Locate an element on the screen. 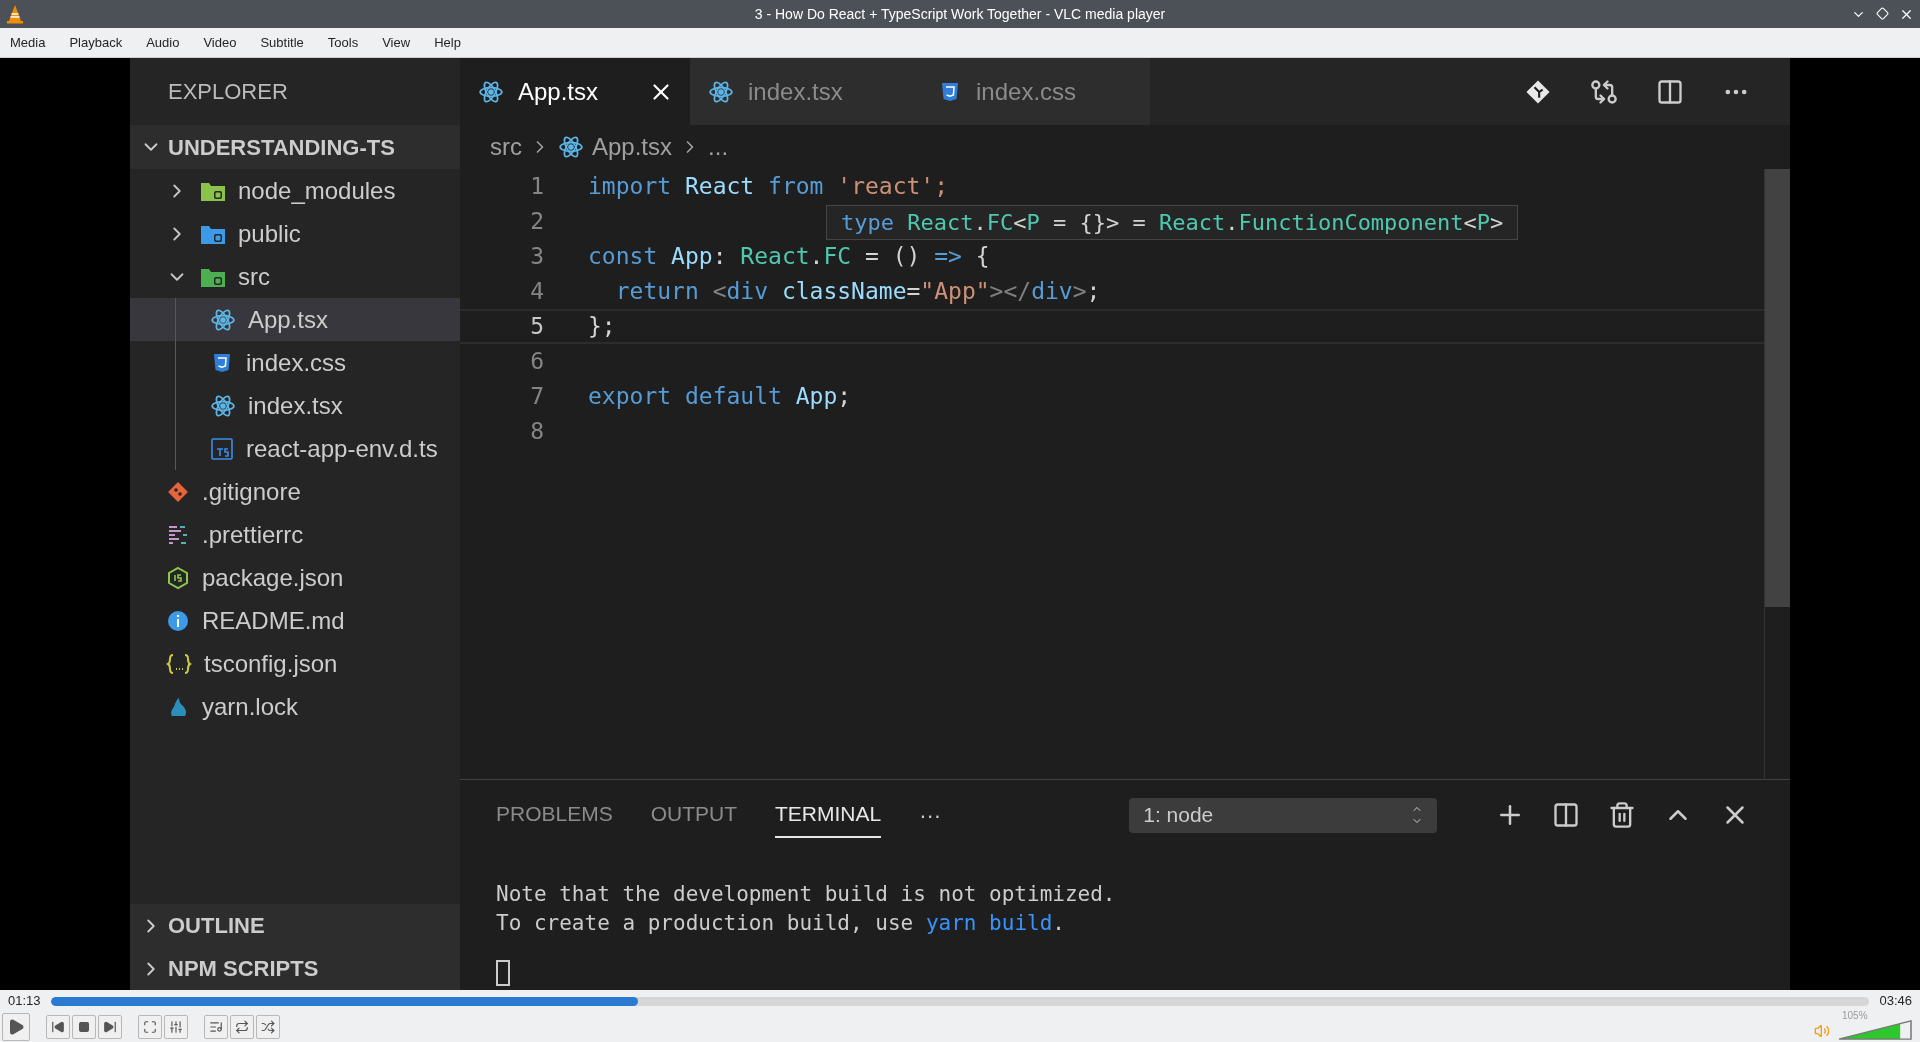 The width and height of the screenshot is (1920, 1042). menu-item: Media is located at coordinates (28, 42).